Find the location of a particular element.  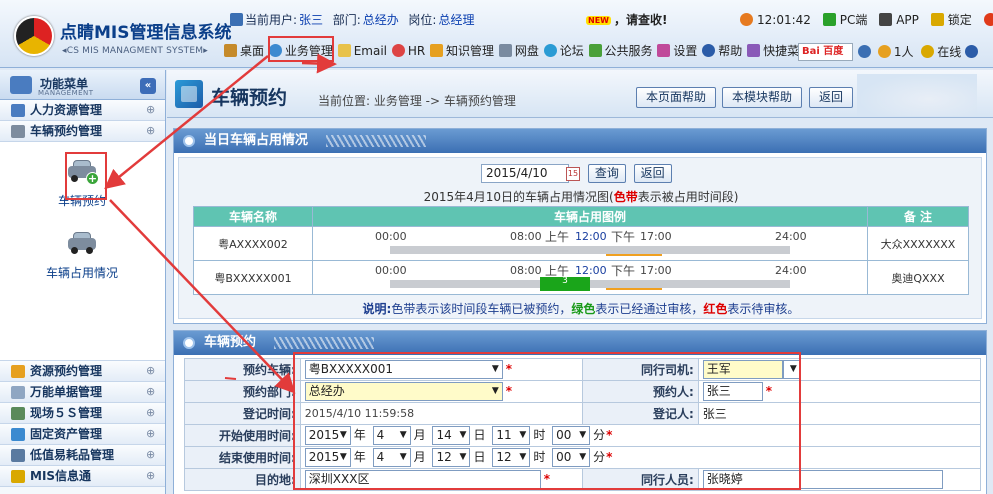

nav-label: HR is located at coordinates (416, 51).